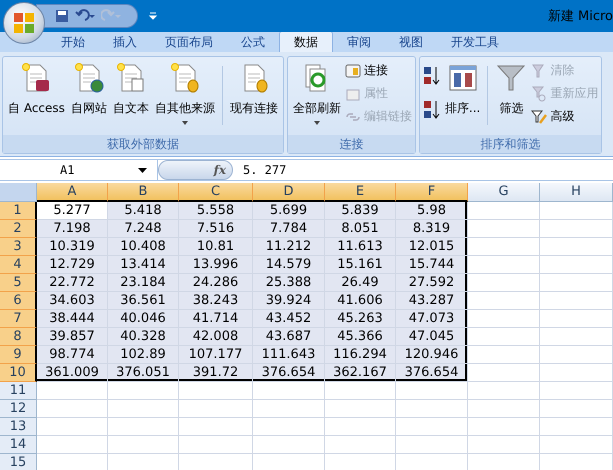  I want to click on table-cell: 43.452, so click(289, 319).